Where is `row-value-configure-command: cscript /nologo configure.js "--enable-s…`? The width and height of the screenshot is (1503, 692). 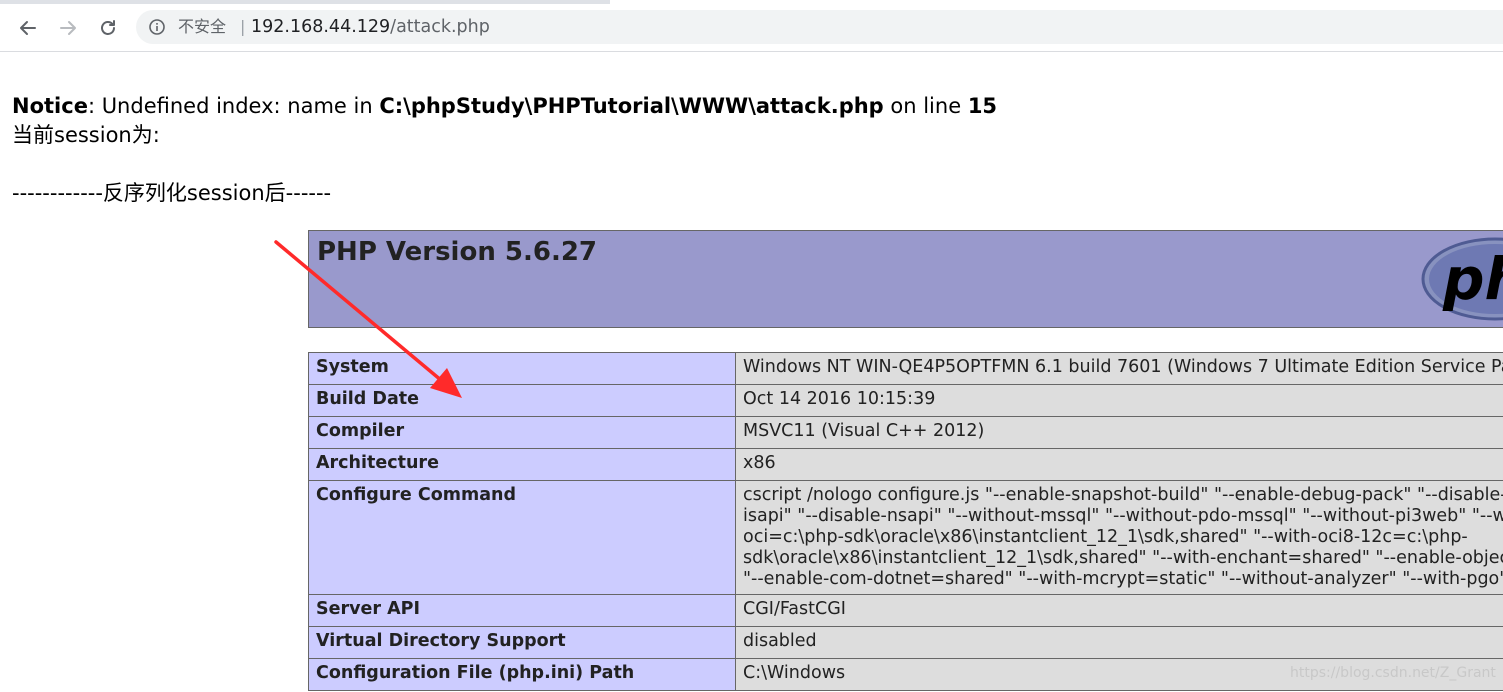 row-value-configure-command: cscript /nologo configure.js "--enable-s… is located at coordinates (1119, 537).